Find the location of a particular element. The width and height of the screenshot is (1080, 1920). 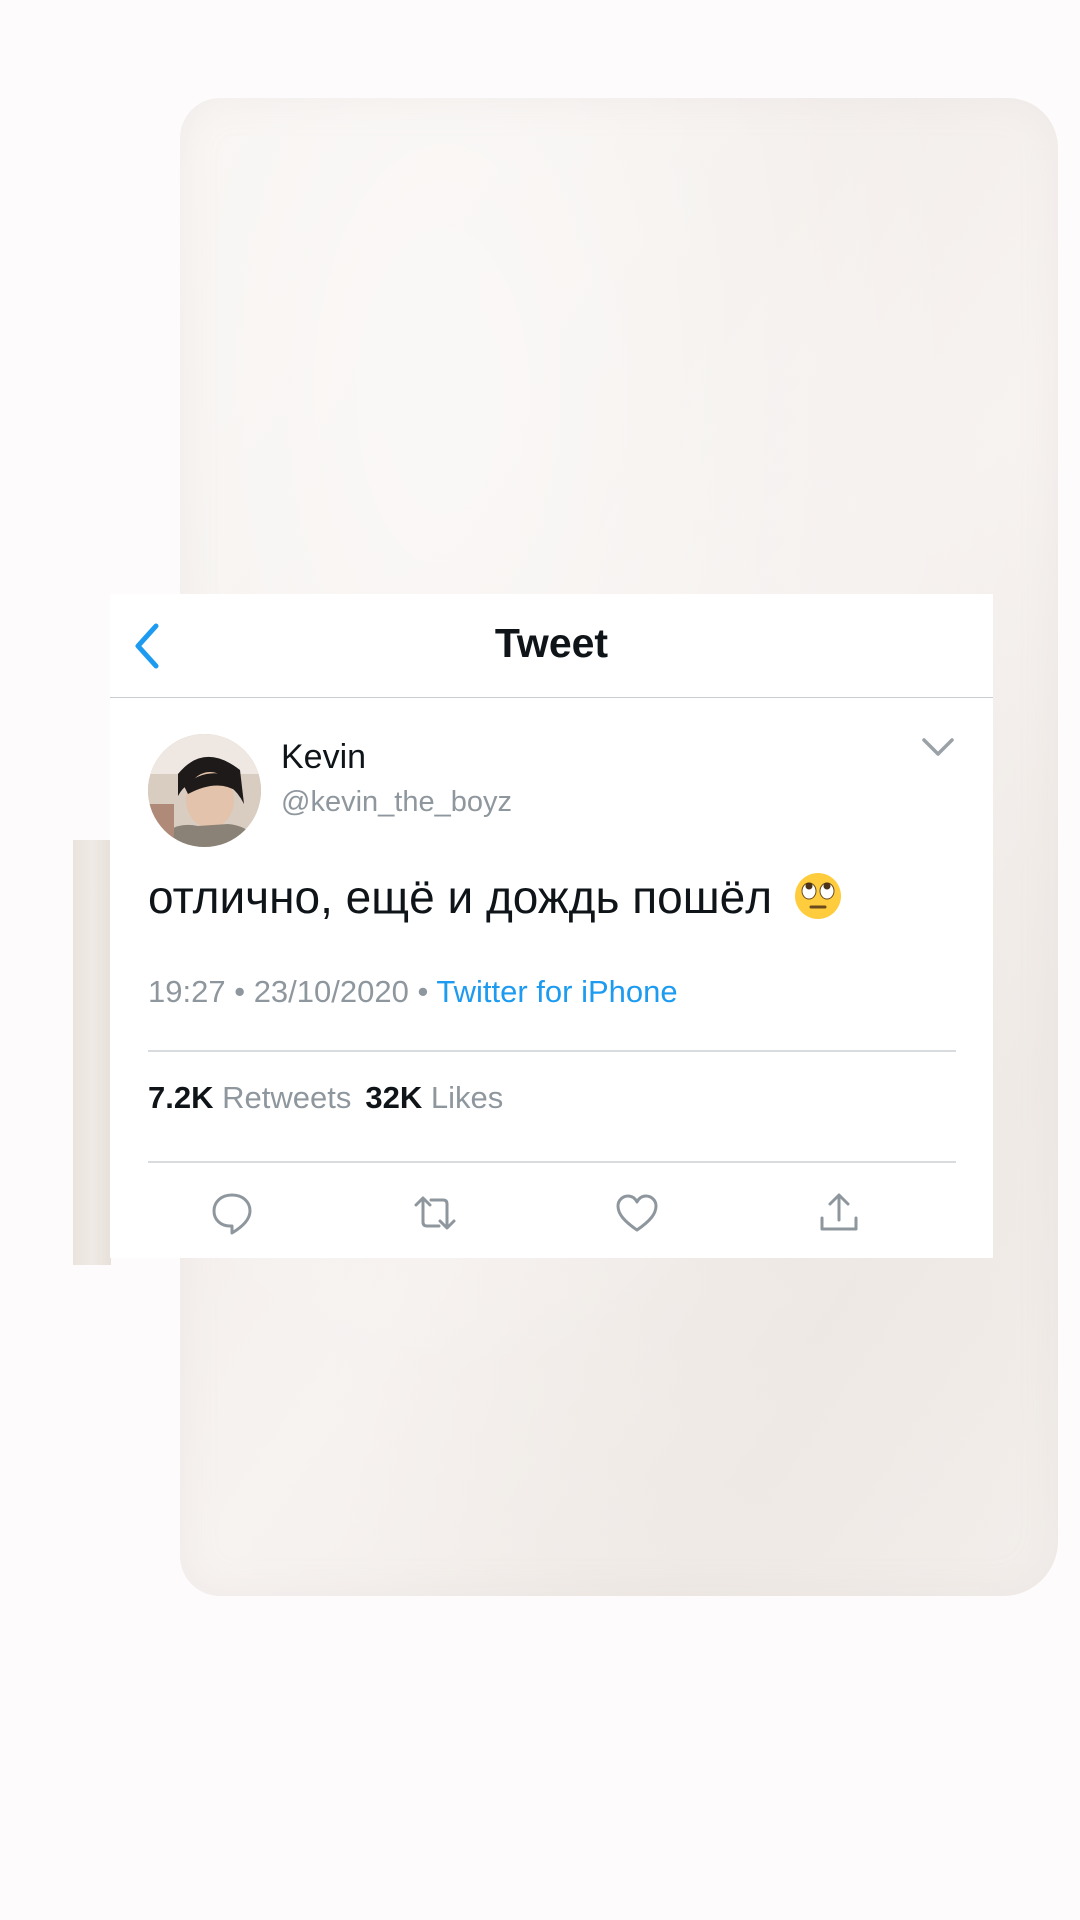

retweet-icon is located at coordinates (435, 1213).